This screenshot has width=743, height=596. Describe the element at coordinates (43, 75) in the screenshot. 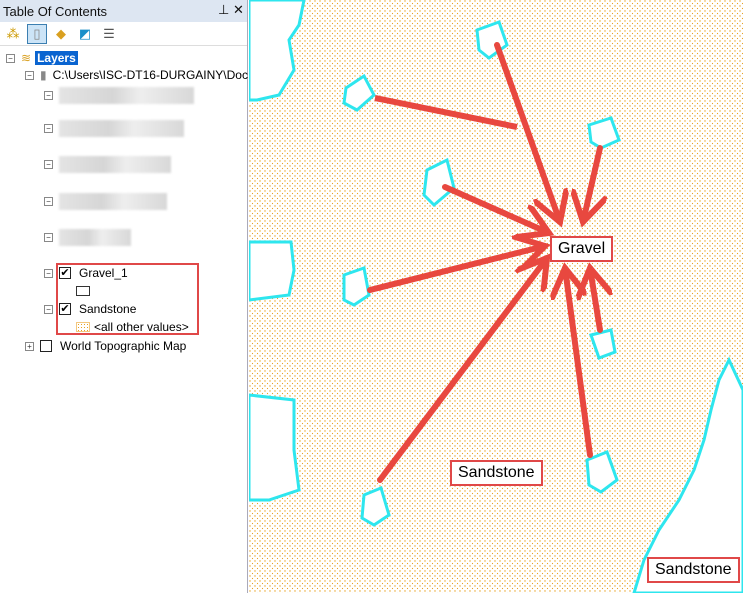

I see `database-icon: ▮` at that location.